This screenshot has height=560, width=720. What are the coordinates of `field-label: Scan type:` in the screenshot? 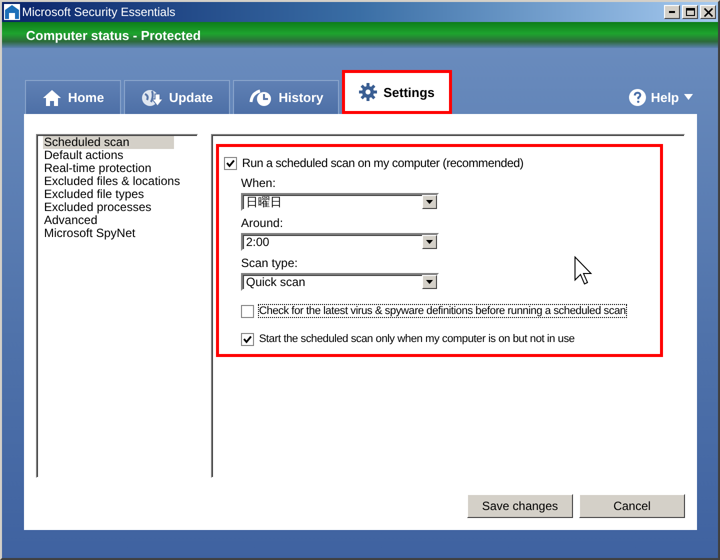 It's located at (270, 263).